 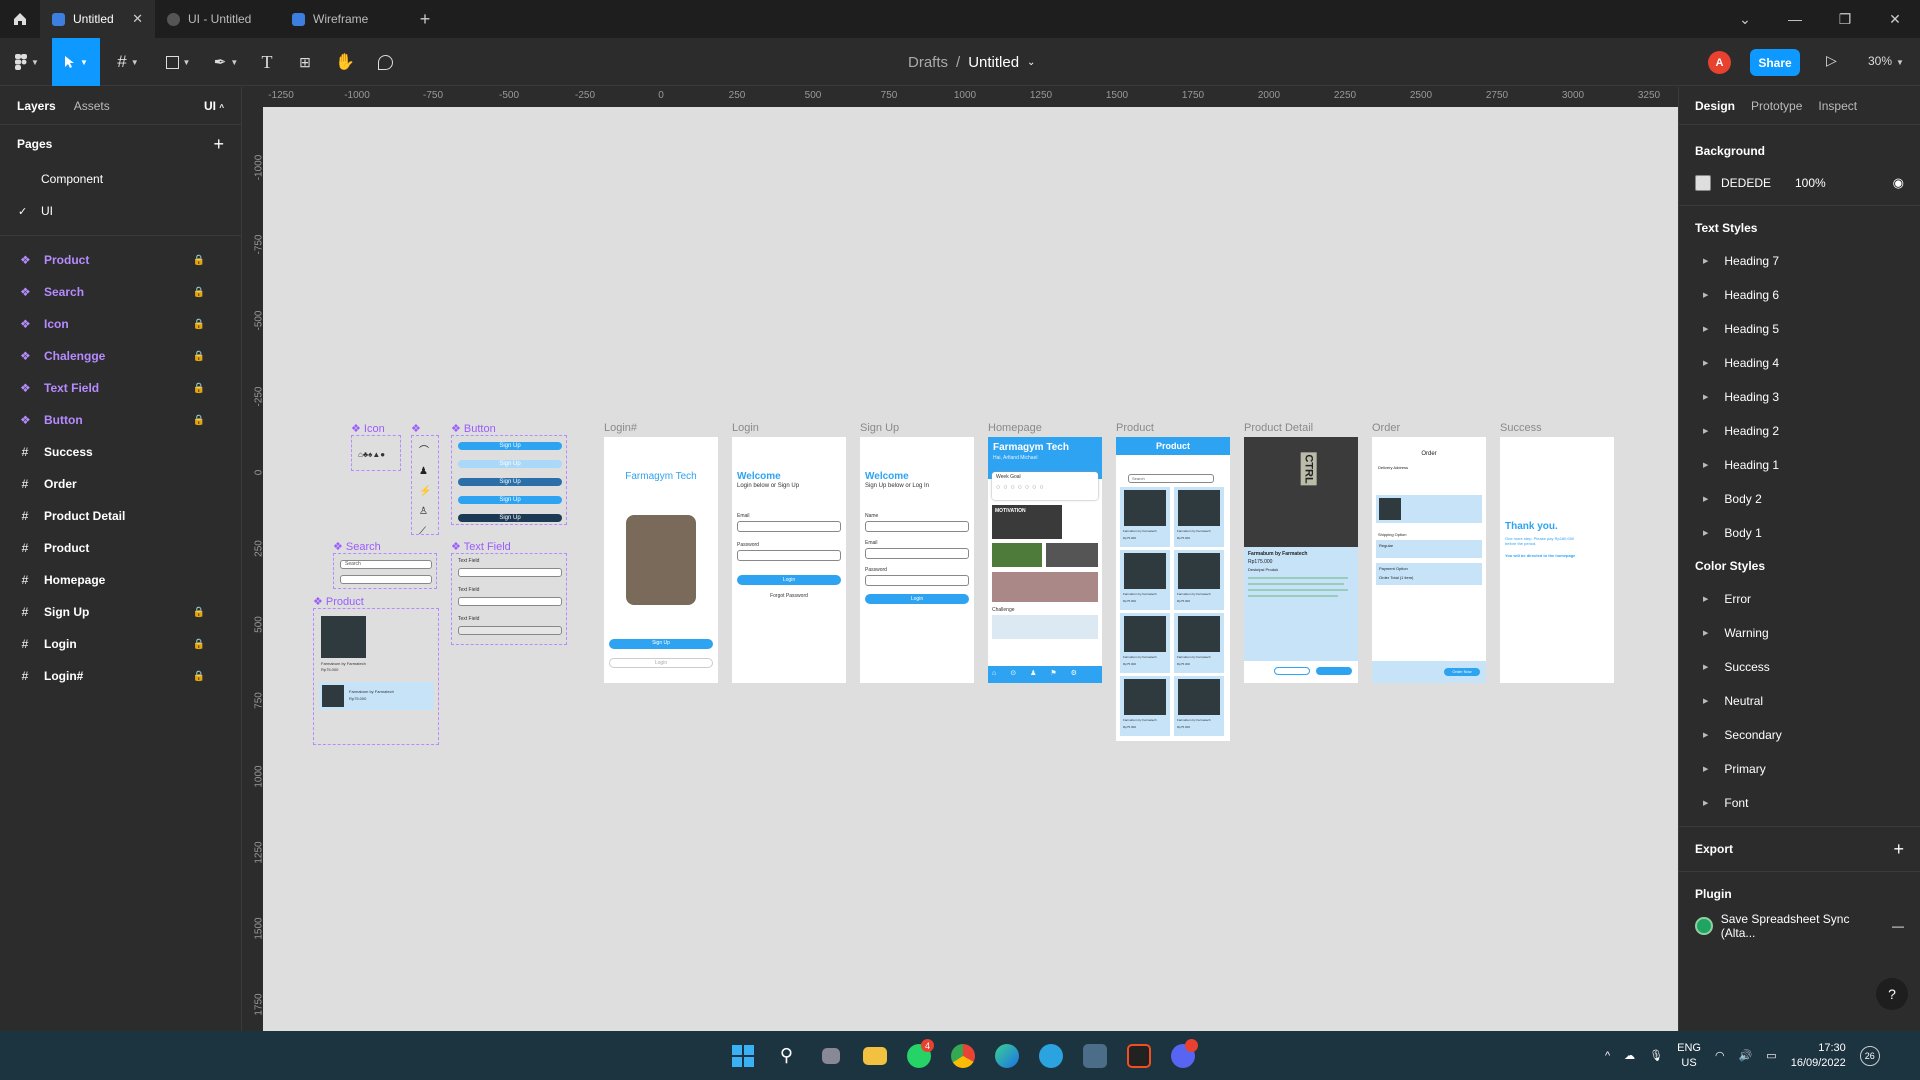 I want to click on button-component: Sign Up Sign Up Sign Up Sign Up Sign Up, so click(x=509, y=480).